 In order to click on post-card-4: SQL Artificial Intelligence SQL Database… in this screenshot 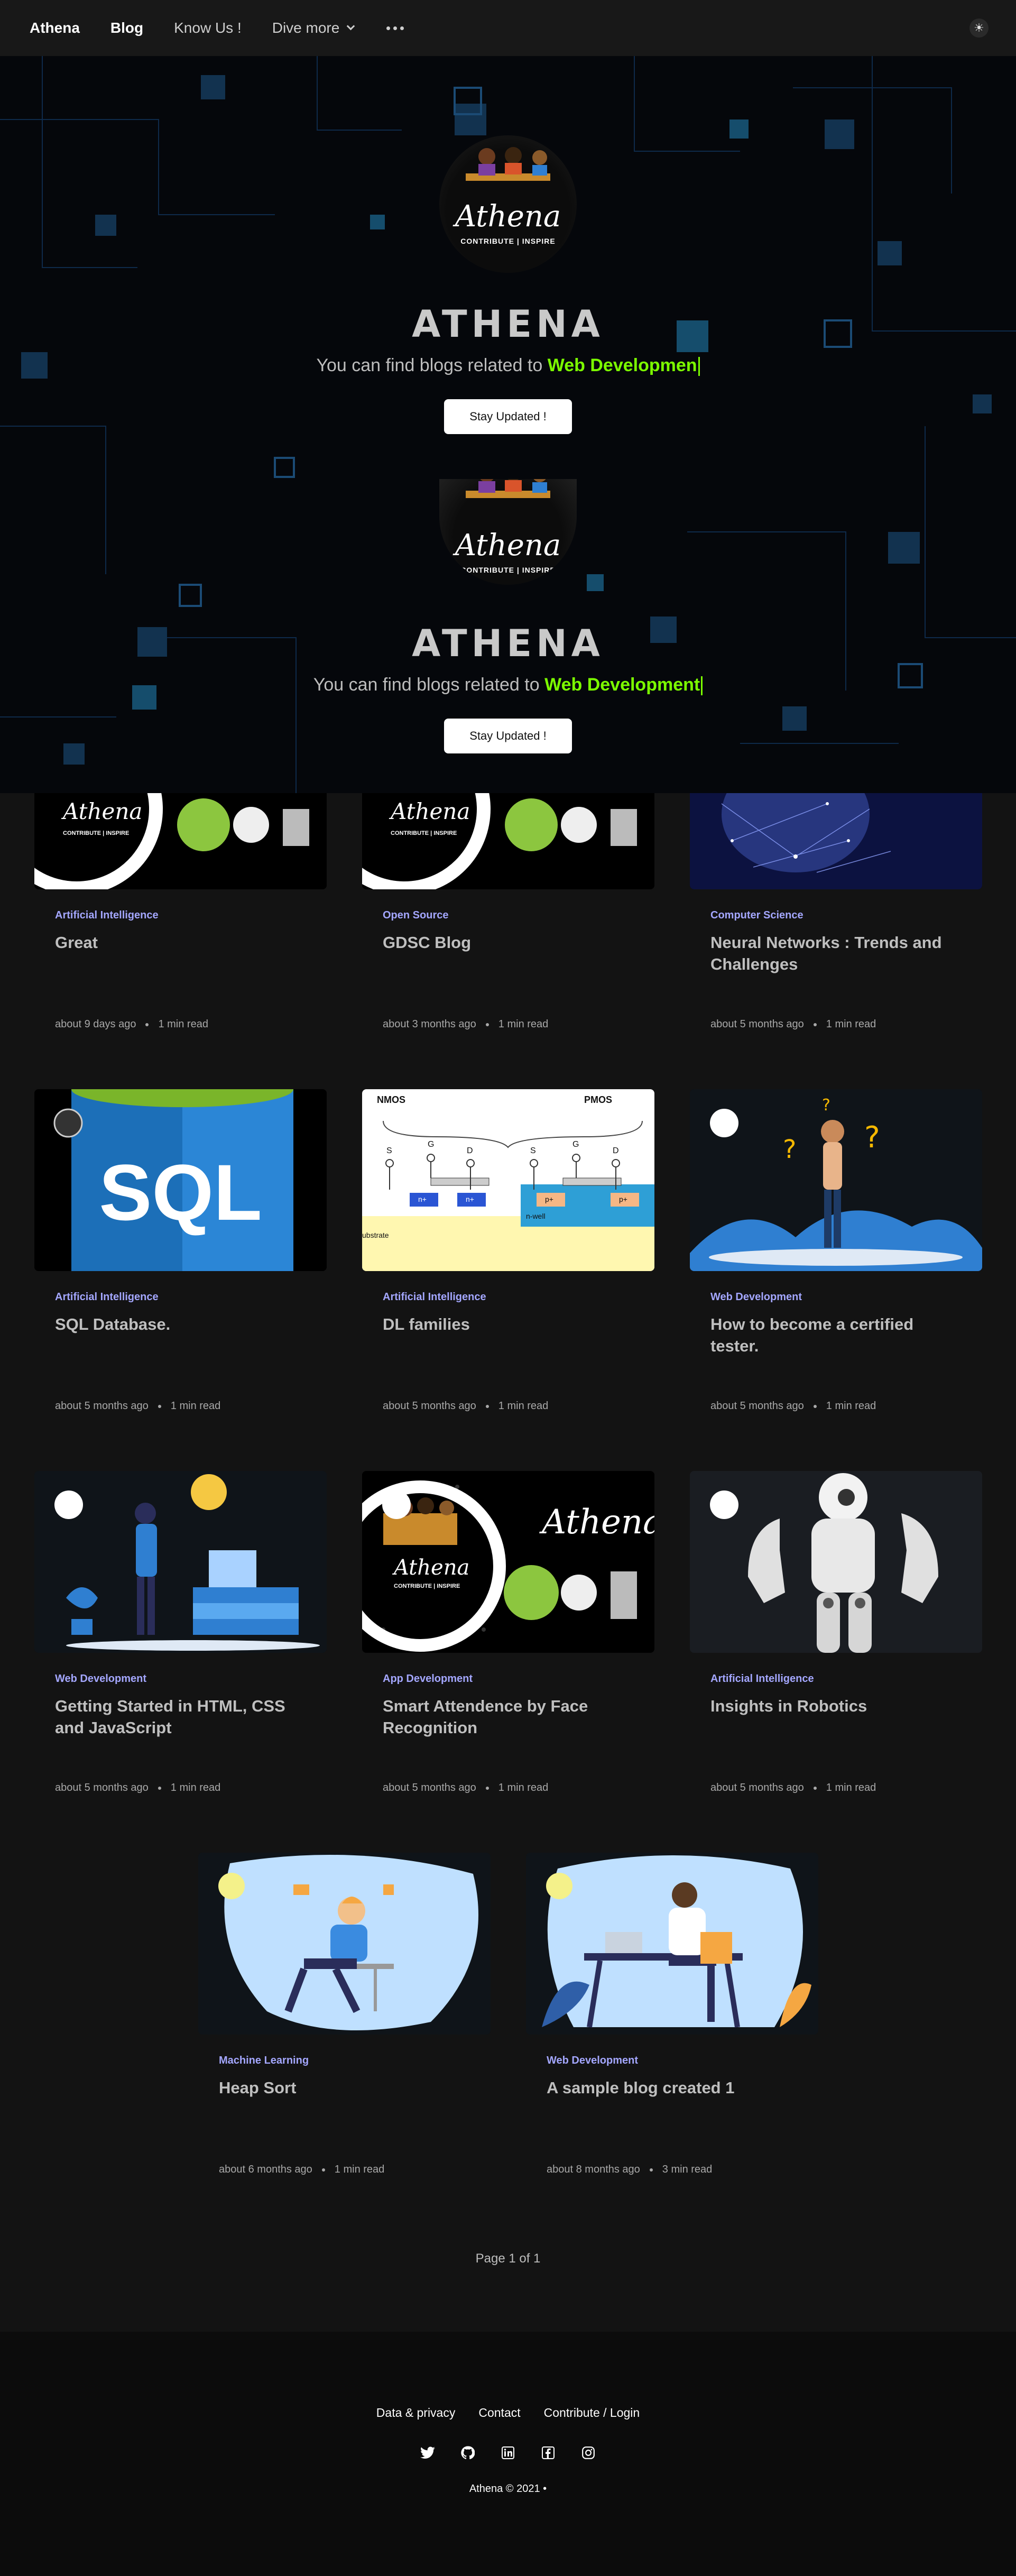, I will do `click(180, 1250)`.